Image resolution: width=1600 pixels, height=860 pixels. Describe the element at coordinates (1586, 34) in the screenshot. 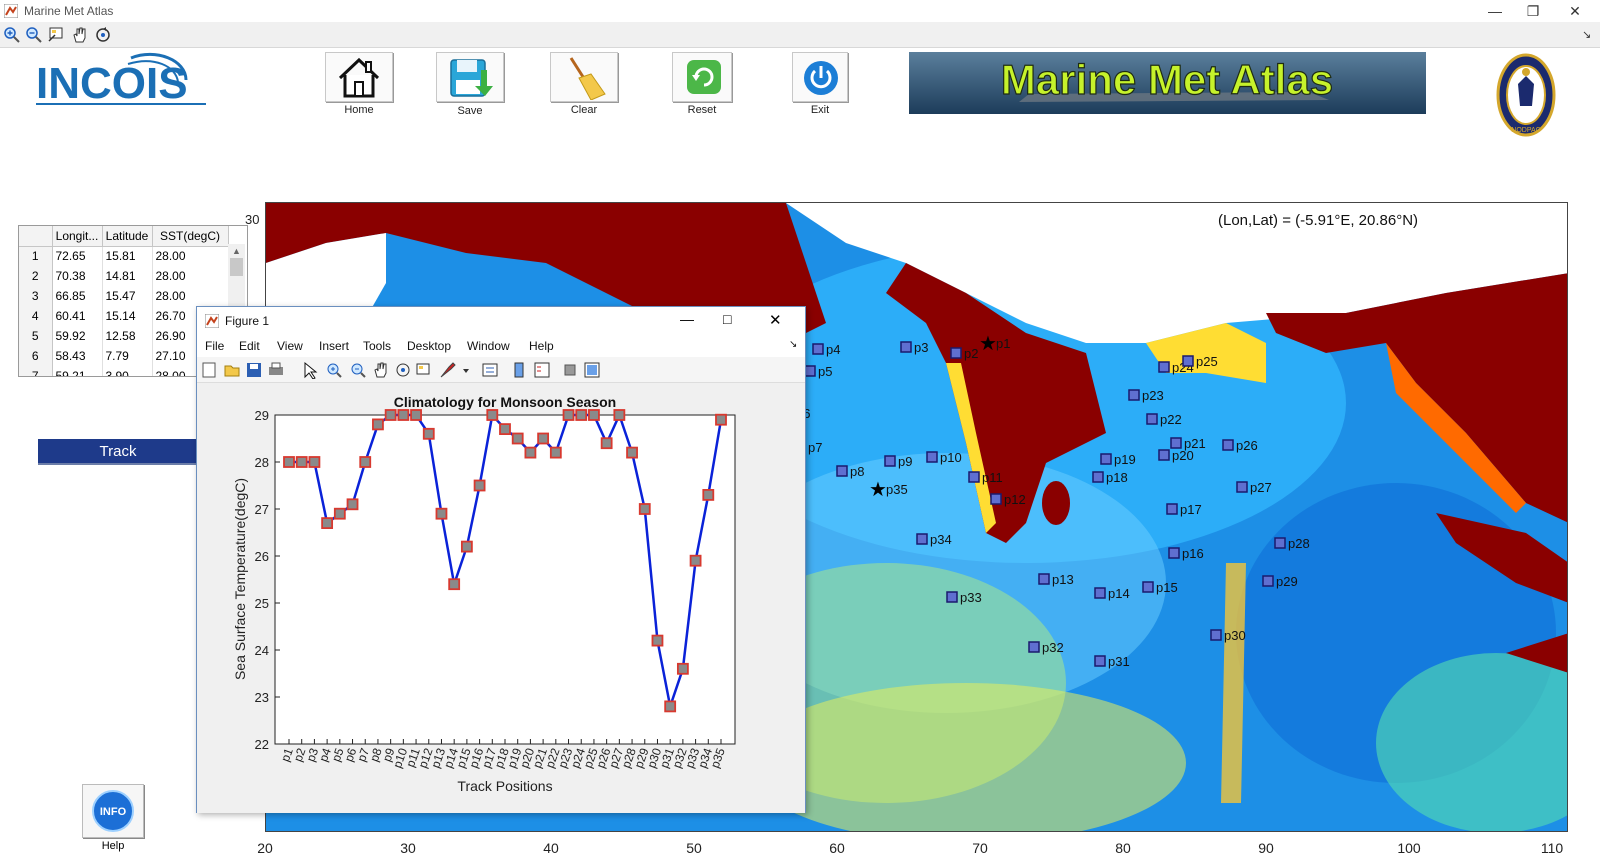

I see `toolbar-expand-icon: ↘` at that location.